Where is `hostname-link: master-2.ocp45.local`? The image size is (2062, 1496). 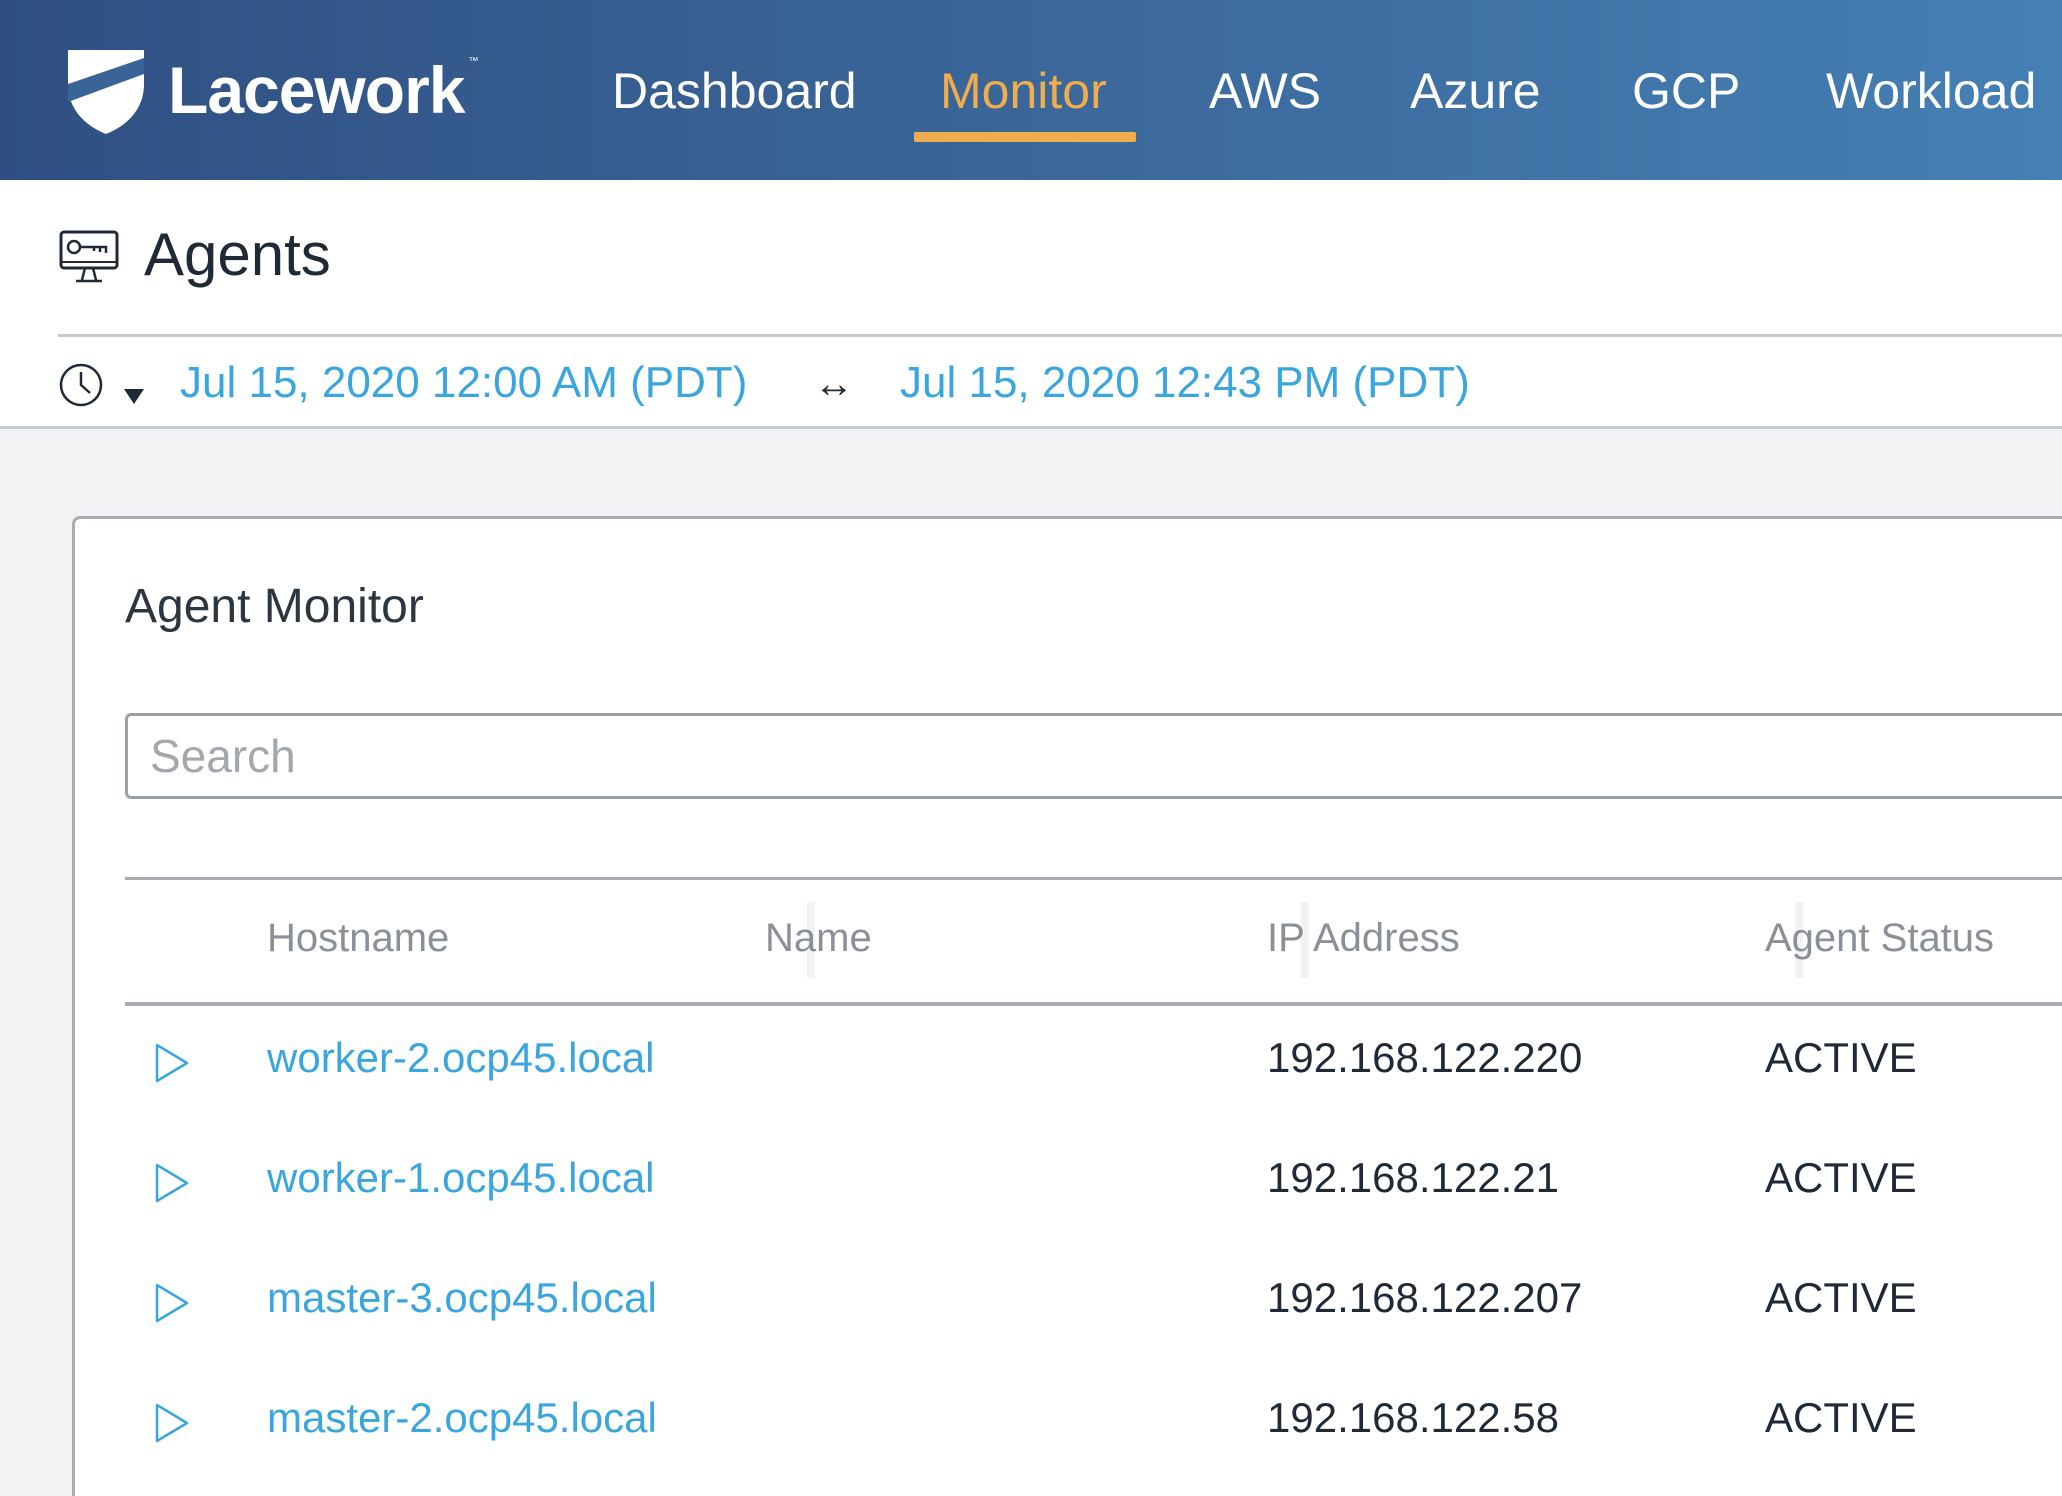
hostname-link: master-2.ocp45.local is located at coordinates (462, 1418).